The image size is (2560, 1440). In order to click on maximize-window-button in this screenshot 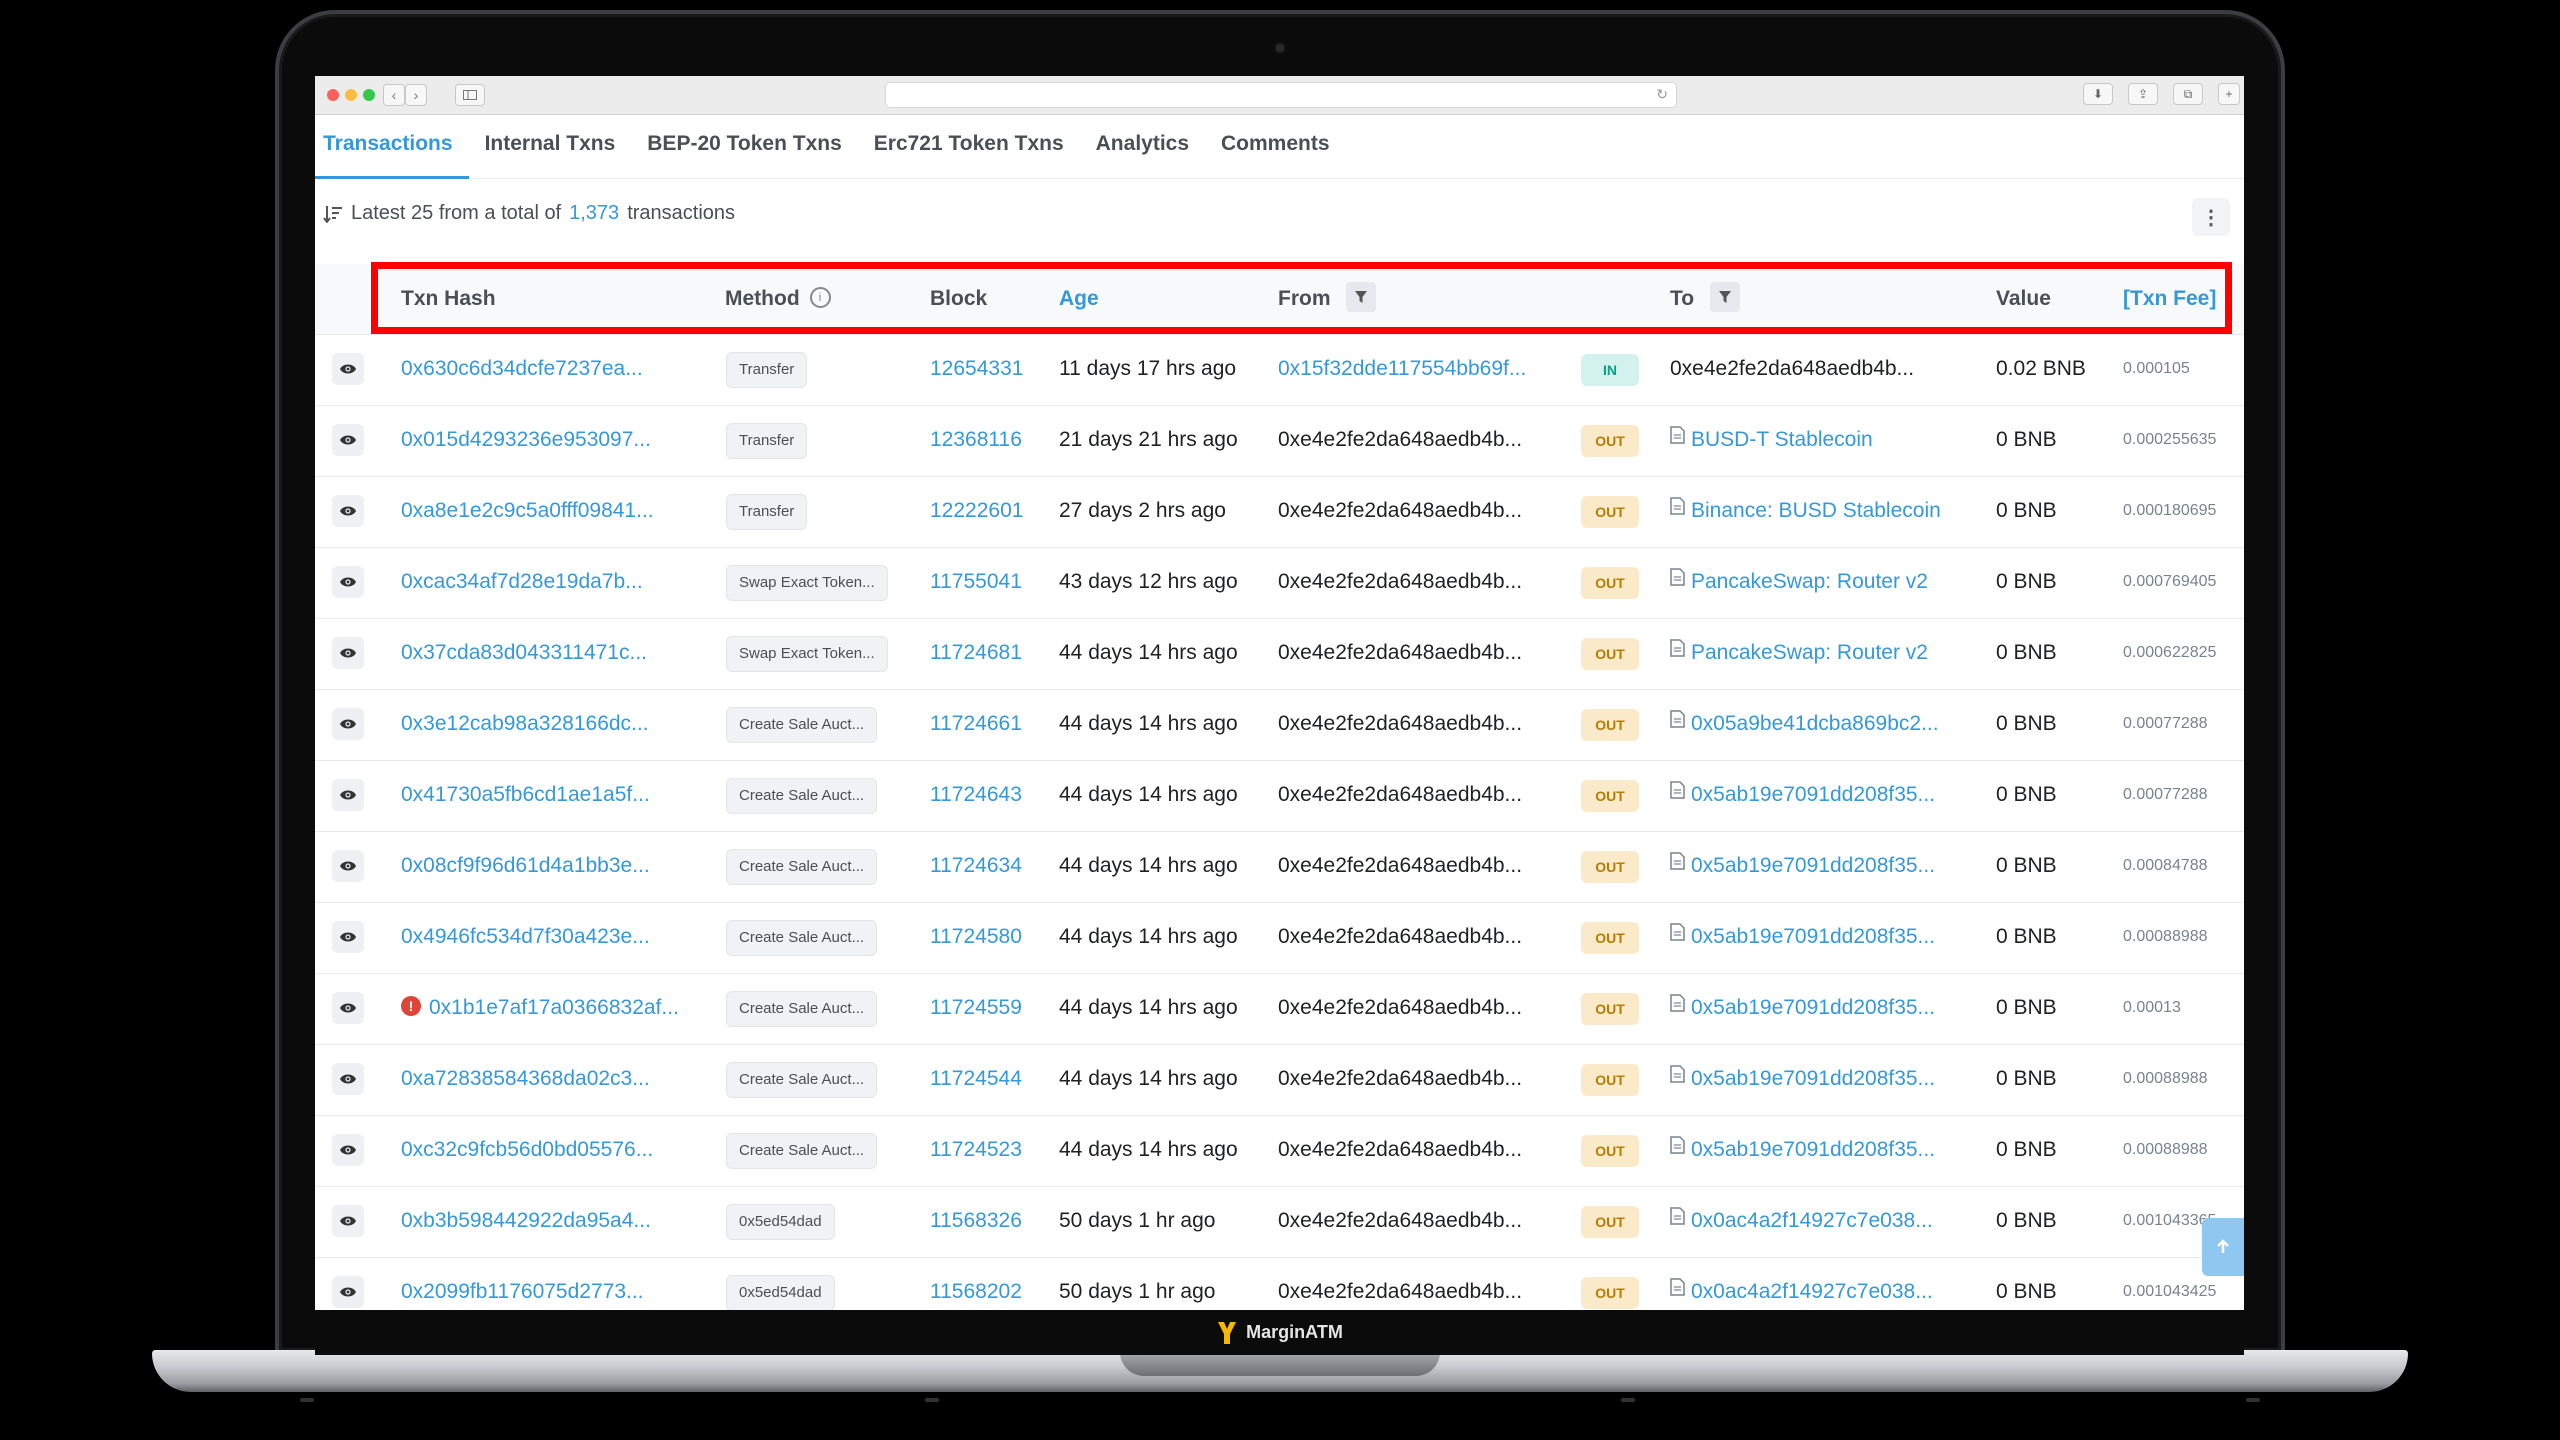, I will do `click(369, 95)`.